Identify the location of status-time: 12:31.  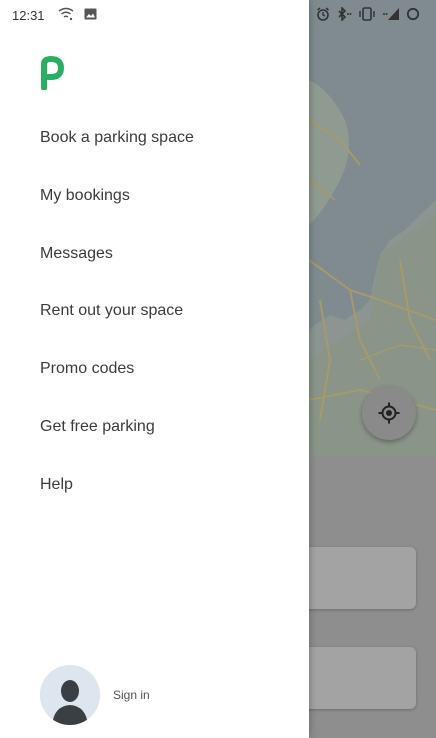
(28, 15).